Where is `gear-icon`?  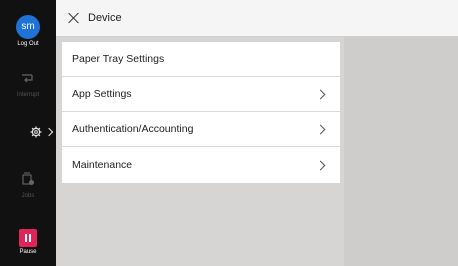
gear-icon is located at coordinates (36, 132).